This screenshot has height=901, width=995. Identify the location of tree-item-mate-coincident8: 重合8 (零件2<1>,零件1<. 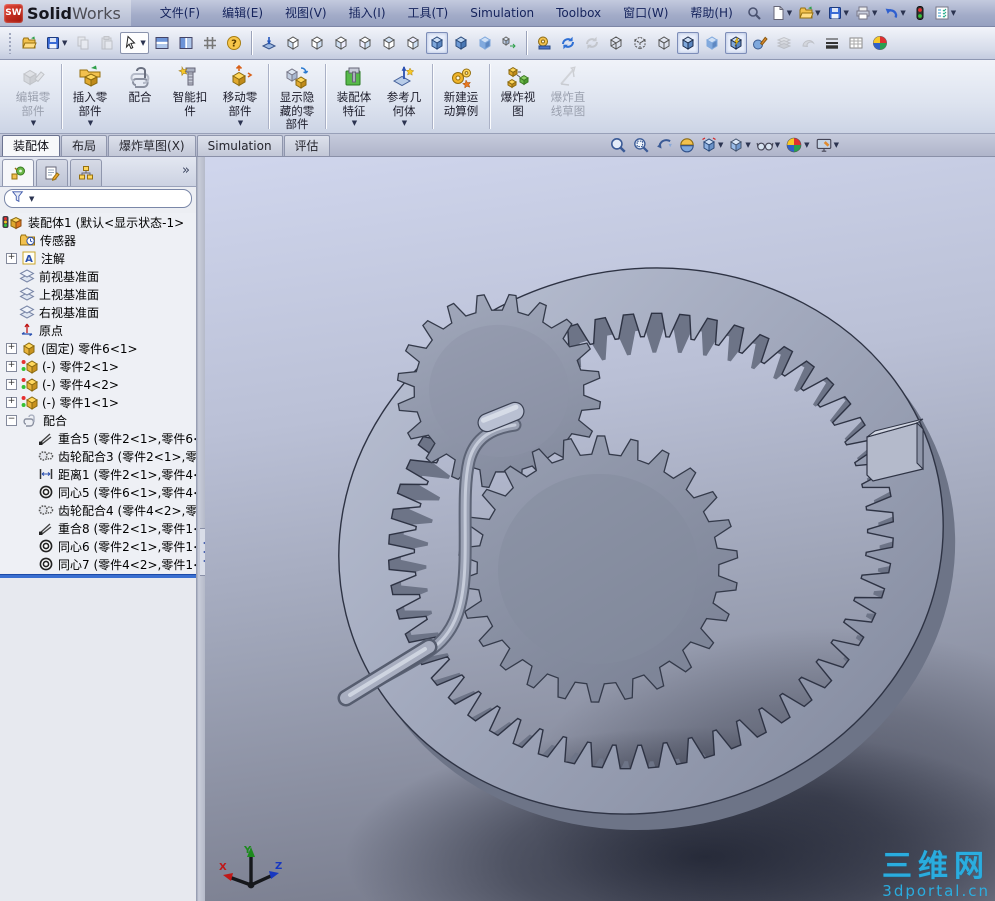
(98, 528).